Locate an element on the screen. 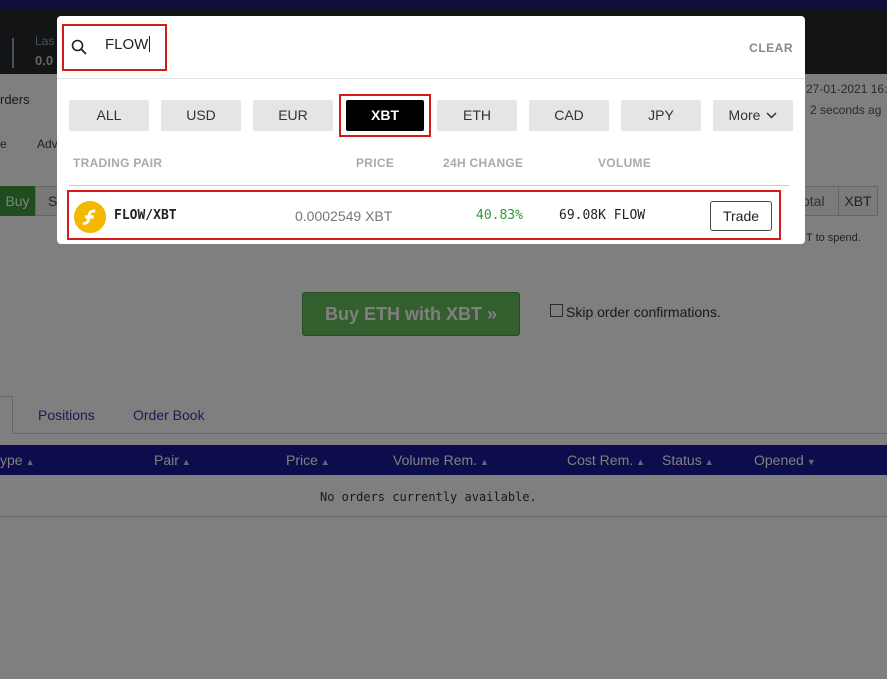 The width and height of the screenshot is (887, 679). pair-volume: 69.08K FLOW is located at coordinates (602, 215).